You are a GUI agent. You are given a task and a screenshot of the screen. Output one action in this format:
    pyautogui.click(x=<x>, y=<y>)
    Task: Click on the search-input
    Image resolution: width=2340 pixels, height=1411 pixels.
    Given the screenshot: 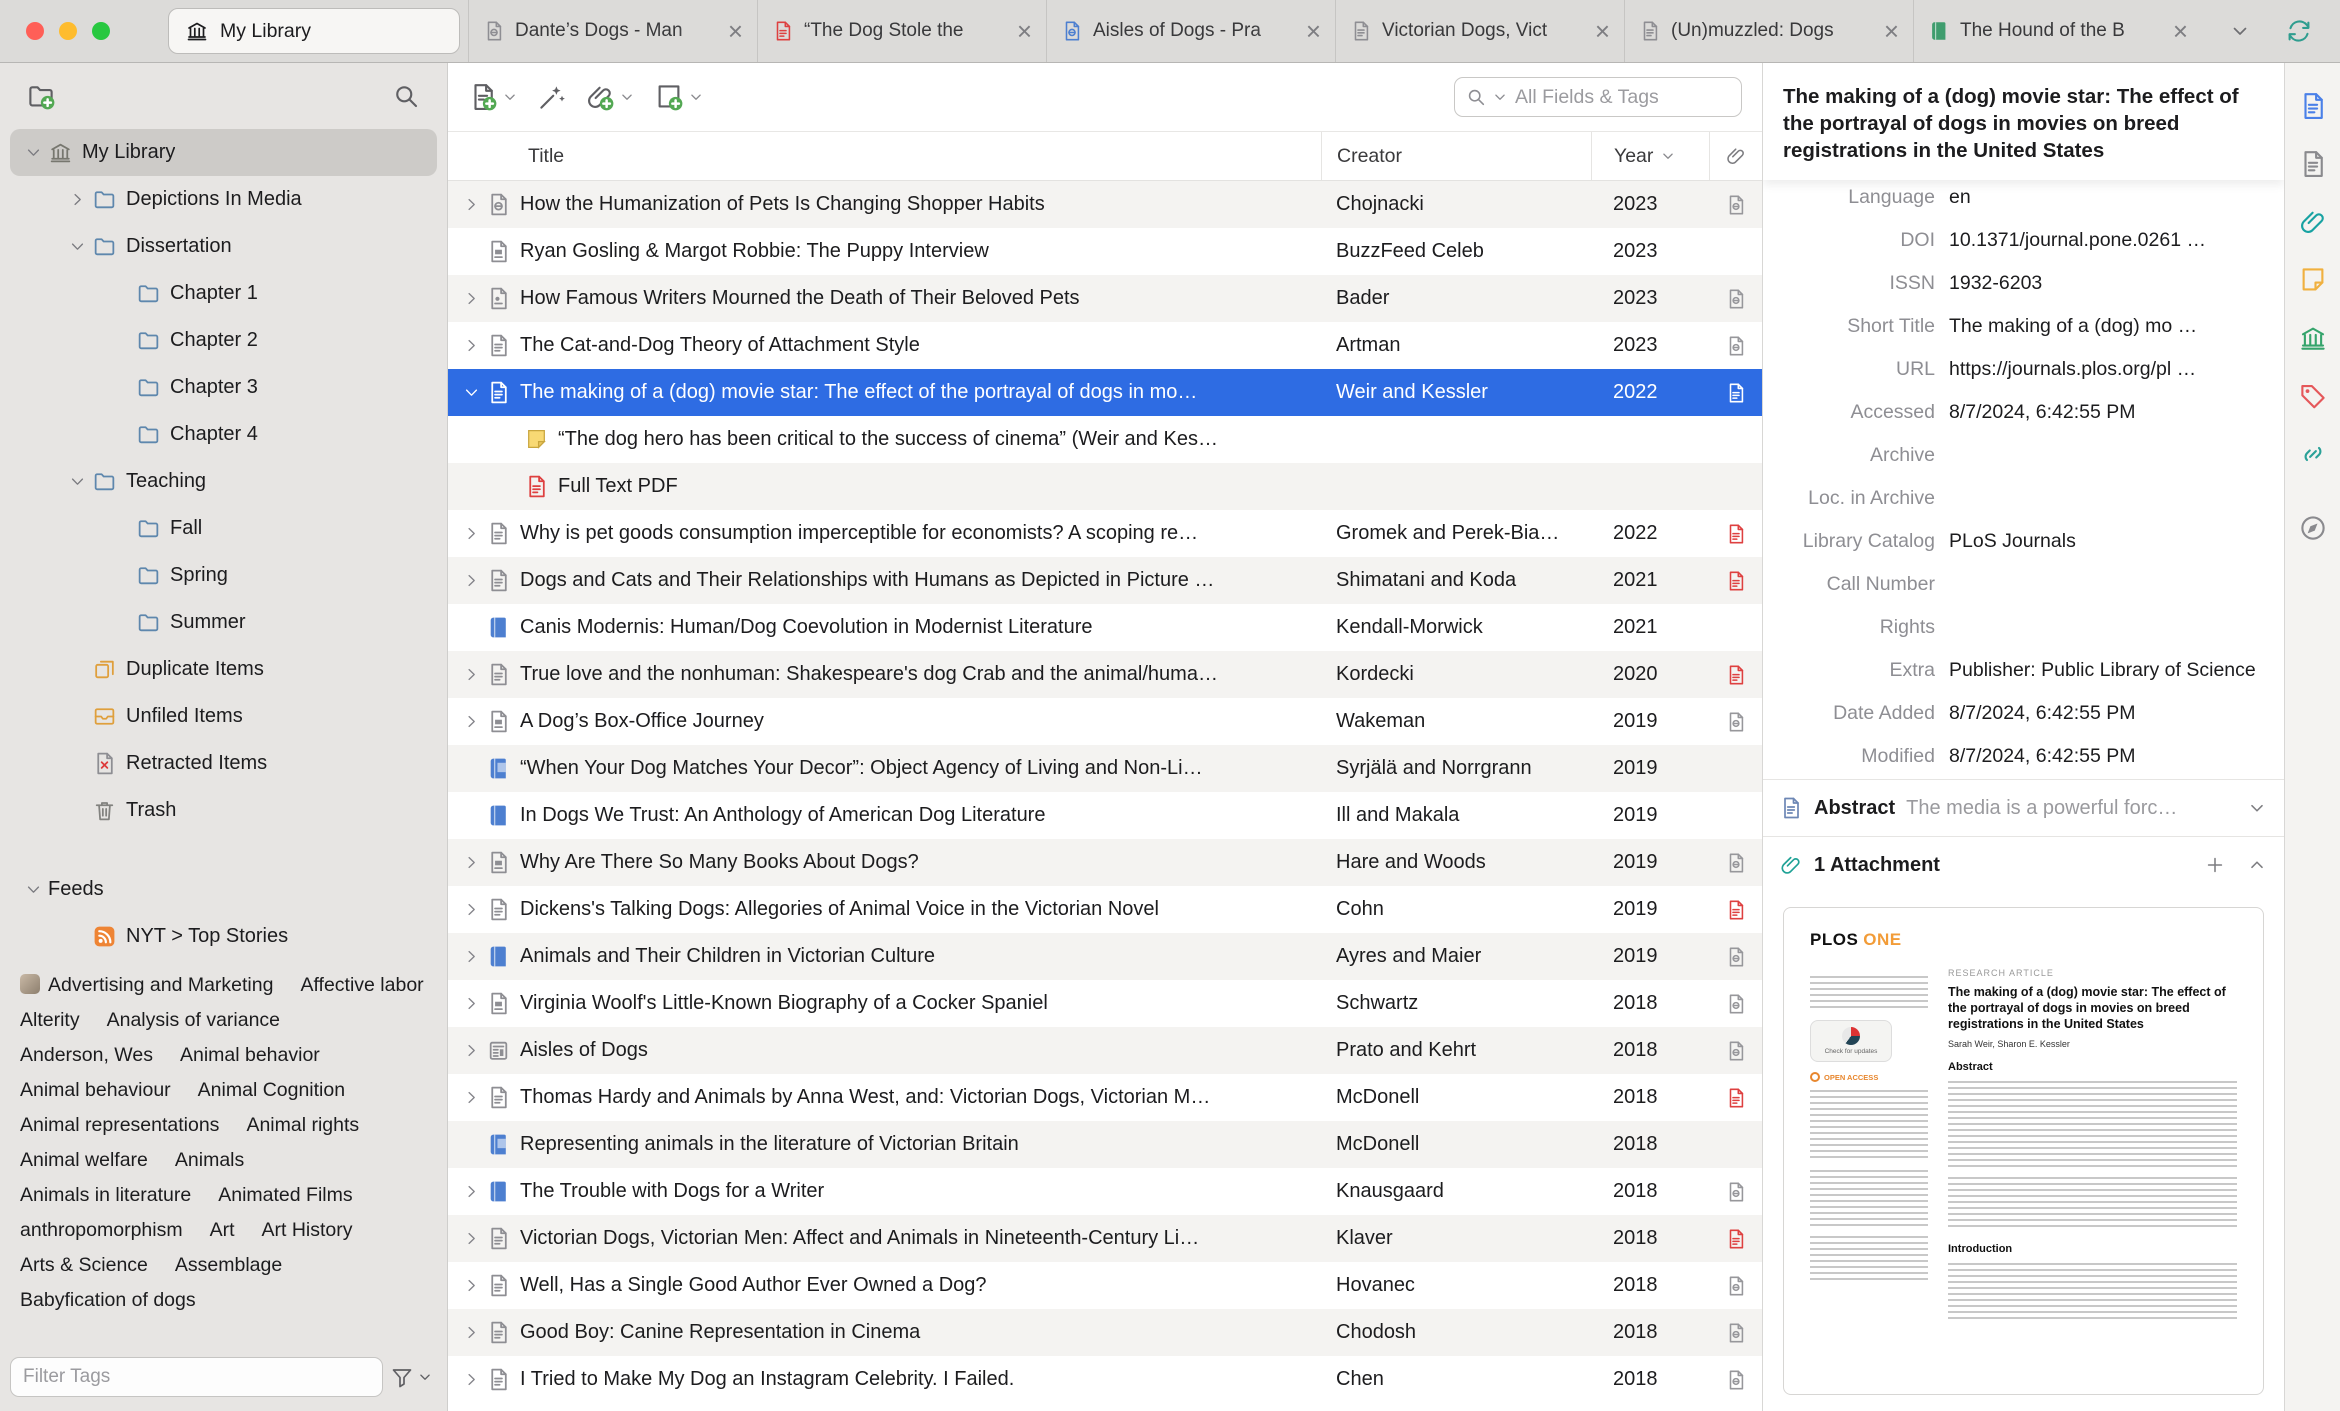 What is the action you would take?
    pyautogui.click(x=1622, y=97)
    